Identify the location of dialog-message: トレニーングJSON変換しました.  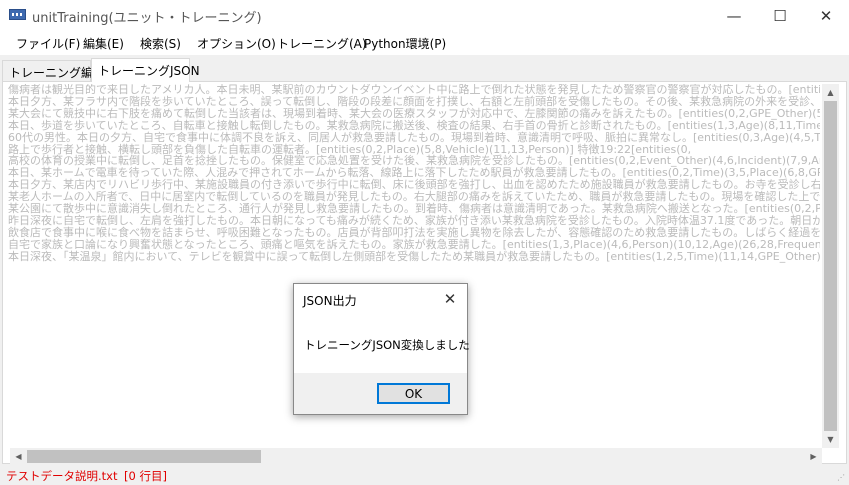
(387, 345).